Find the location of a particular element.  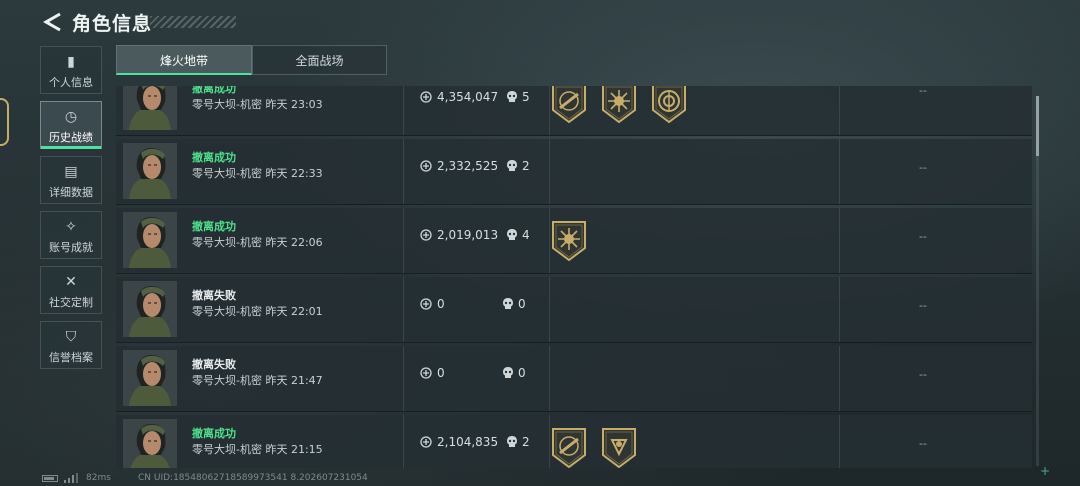

signal-icon is located at coordinates (71, 478).